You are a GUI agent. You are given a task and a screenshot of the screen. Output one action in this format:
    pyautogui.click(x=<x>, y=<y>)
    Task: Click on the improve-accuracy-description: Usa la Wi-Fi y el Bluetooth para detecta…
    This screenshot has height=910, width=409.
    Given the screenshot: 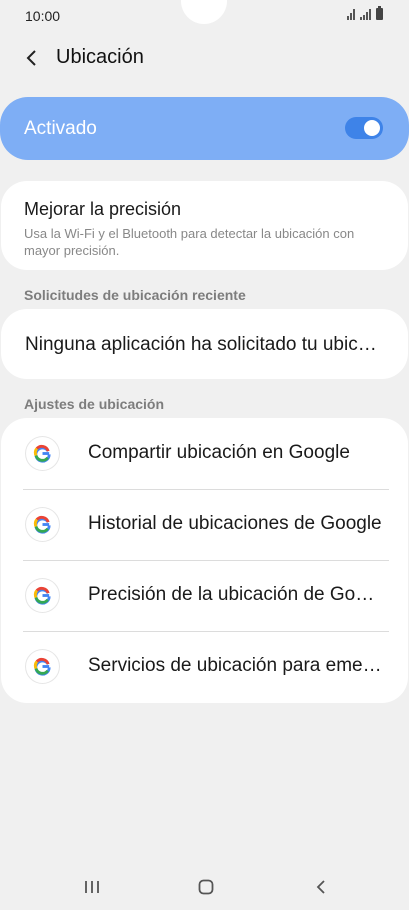 What is the action you would take?
    pyautogui.click(x=189, y=242)
    